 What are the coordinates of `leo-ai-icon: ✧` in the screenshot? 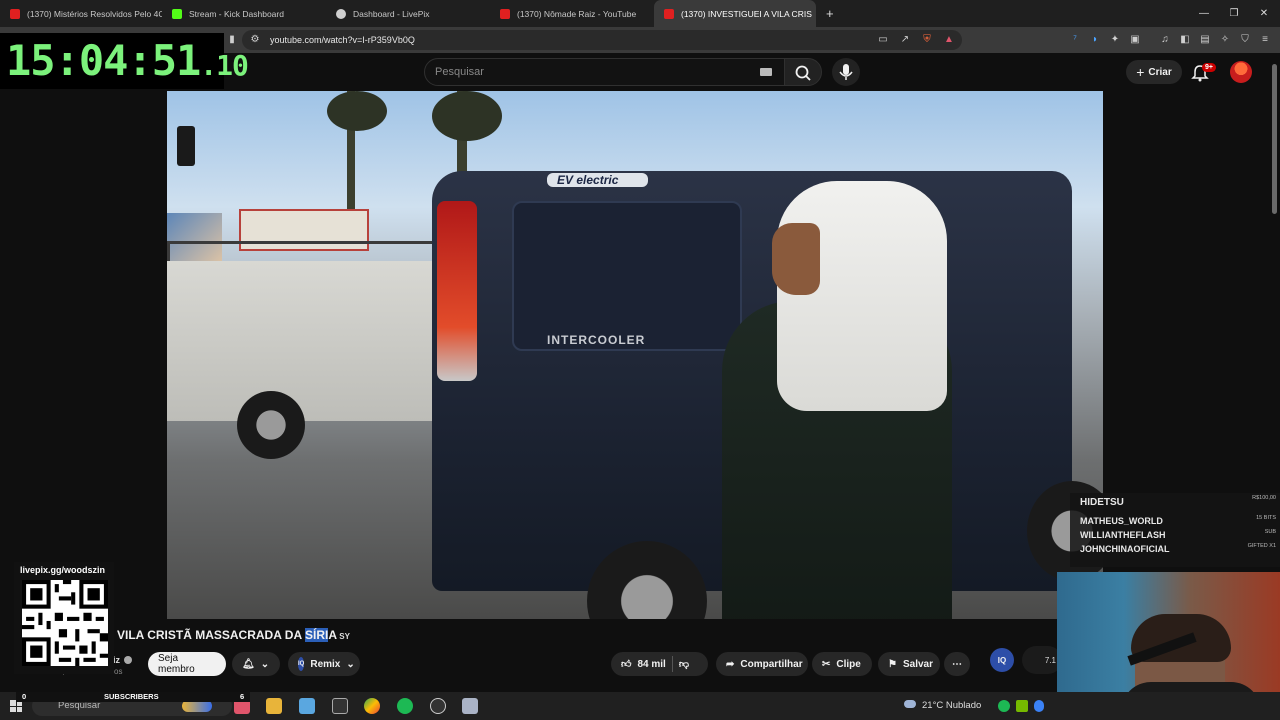 It's located at (1225, 40).